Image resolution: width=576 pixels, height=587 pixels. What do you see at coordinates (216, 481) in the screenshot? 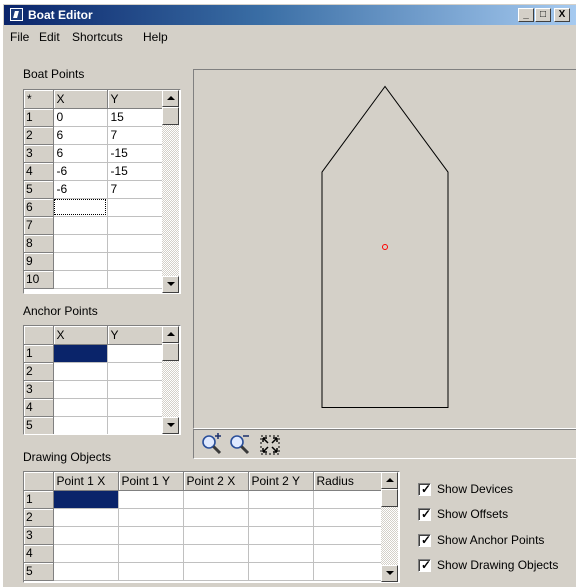
I see `column-header-point2x: Point 2 X` at bounding box center [216, 481].